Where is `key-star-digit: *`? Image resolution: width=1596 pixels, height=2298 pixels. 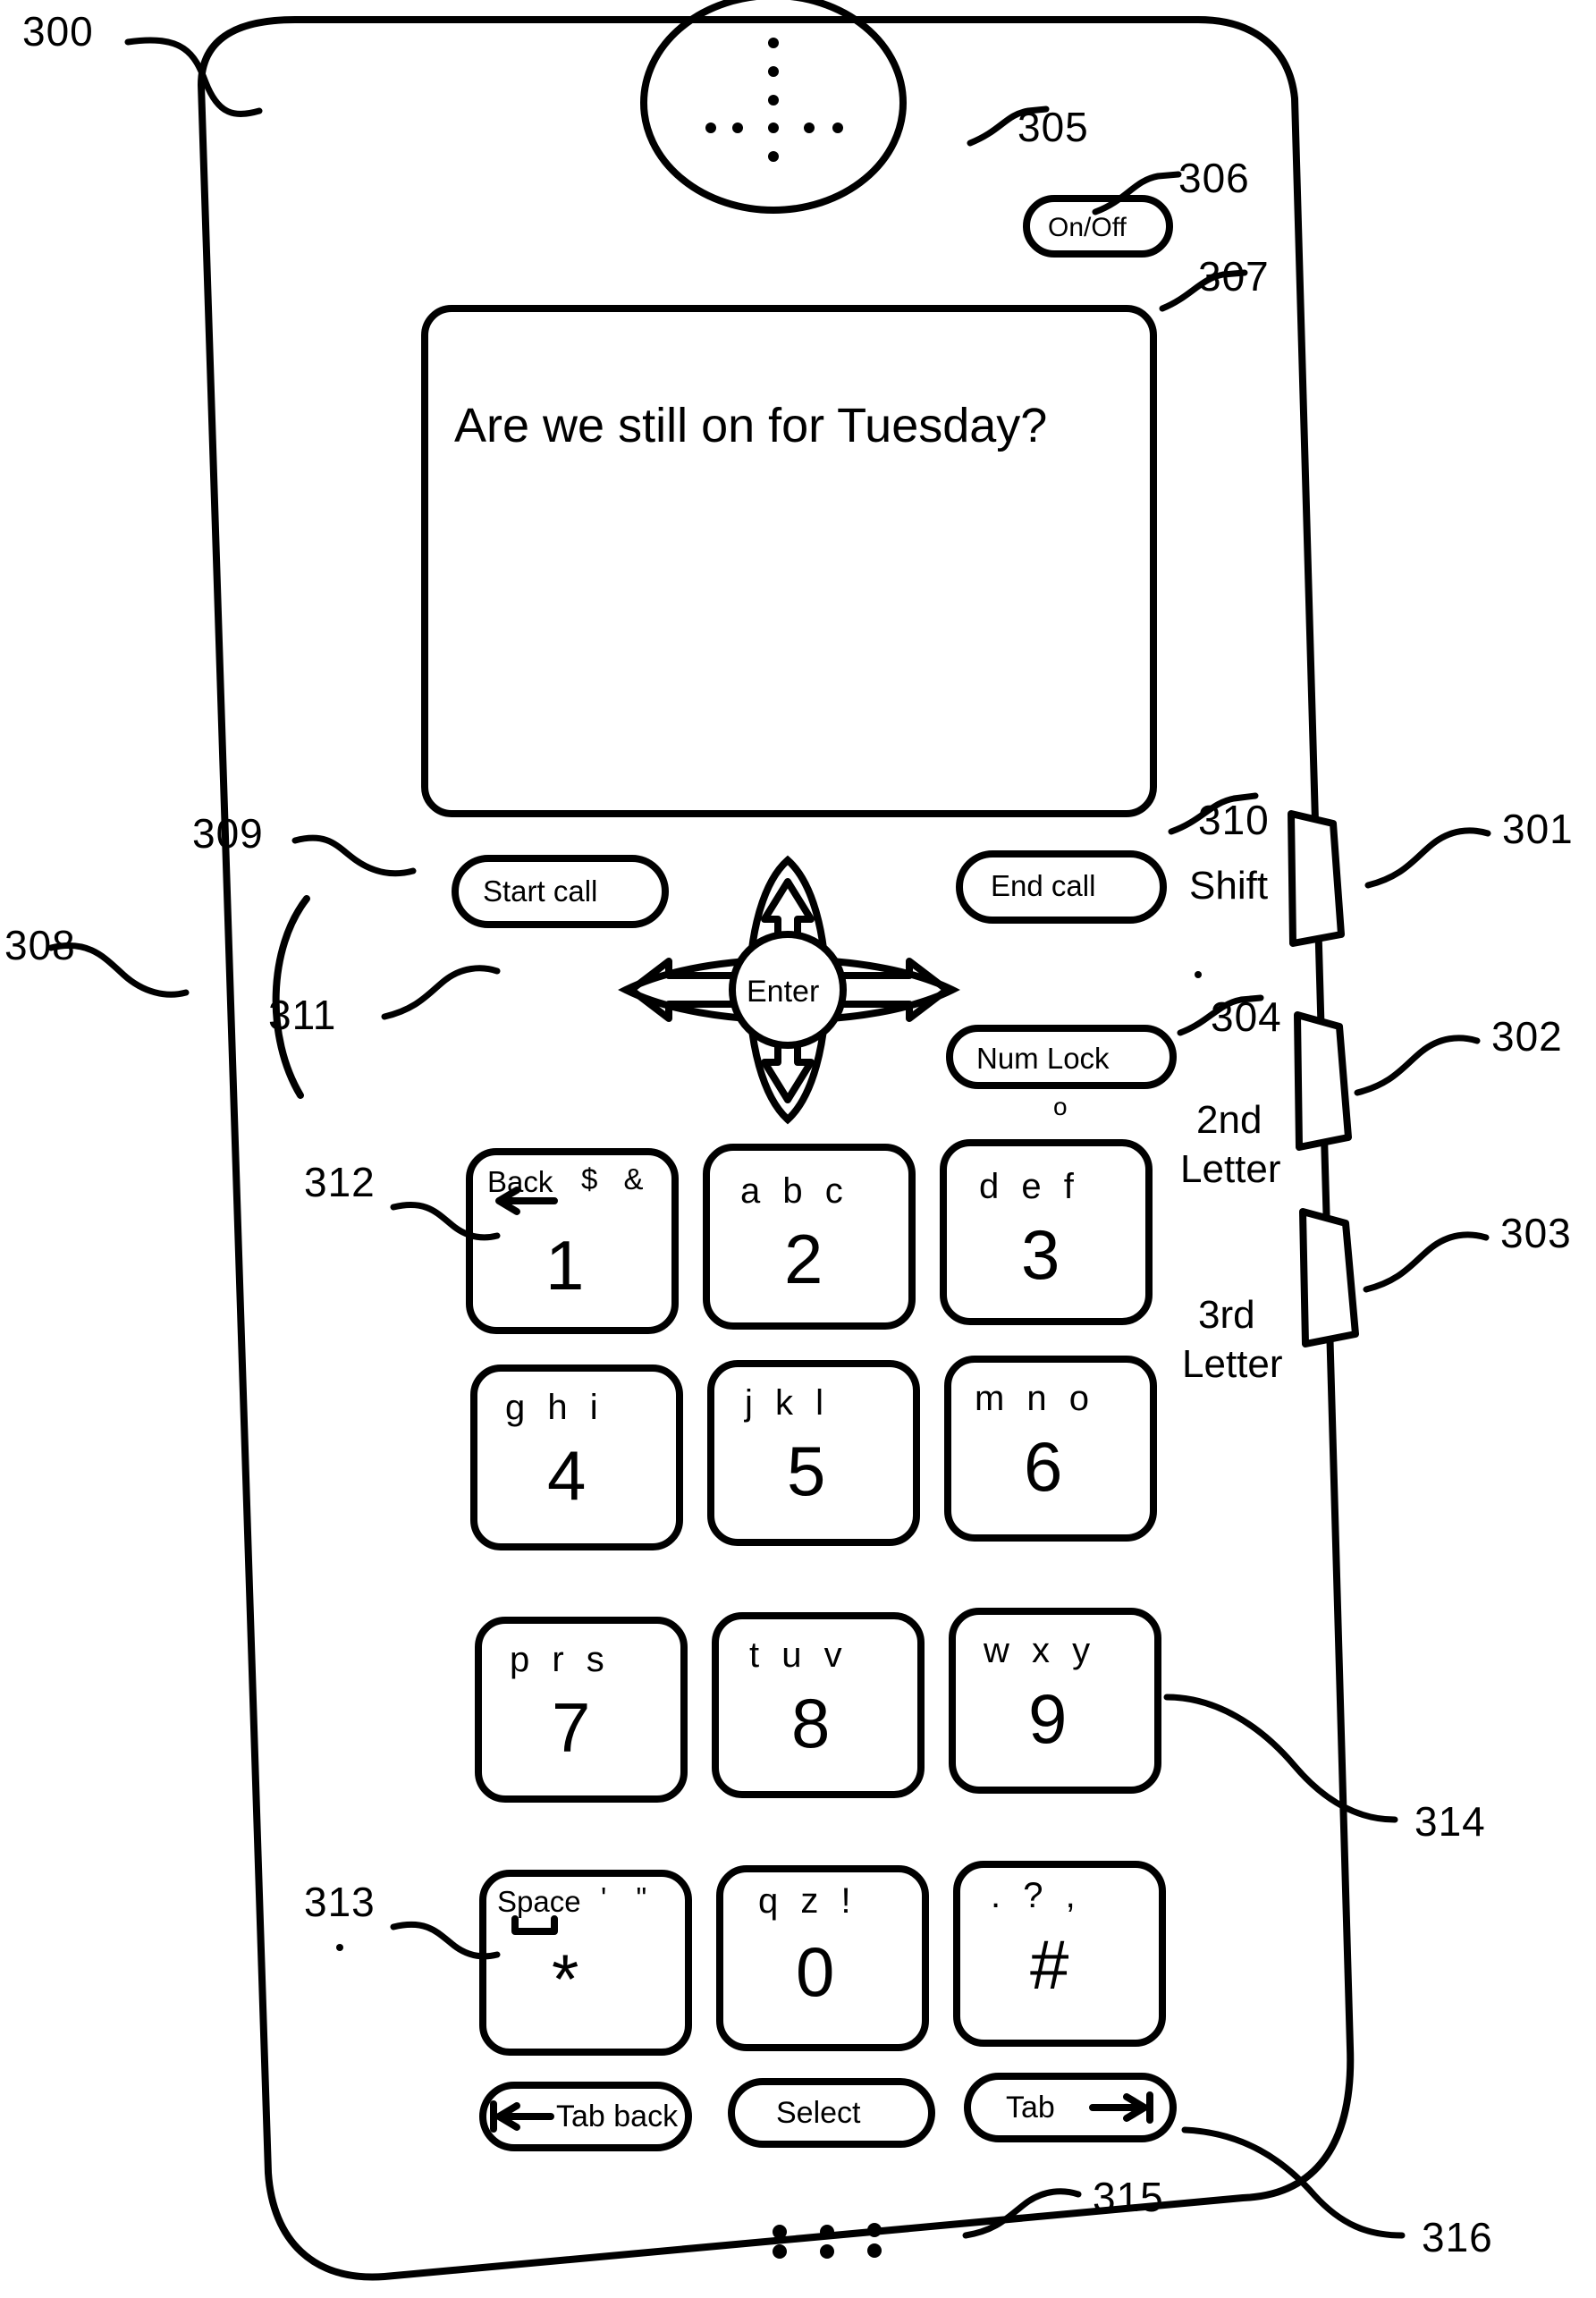
key-star-digit: * is located at coordinates (565, 1979).